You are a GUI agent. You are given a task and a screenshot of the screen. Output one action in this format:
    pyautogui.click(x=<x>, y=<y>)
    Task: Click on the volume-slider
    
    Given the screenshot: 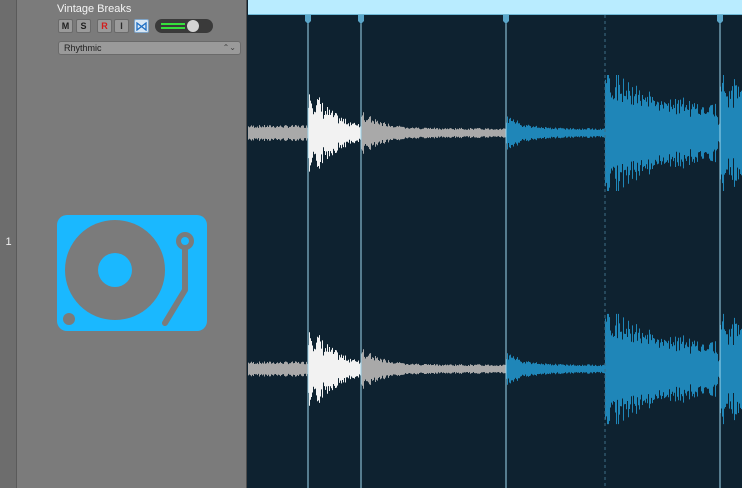 What is the action you would take?
    pyautogui.click(x=184, y=26)
    